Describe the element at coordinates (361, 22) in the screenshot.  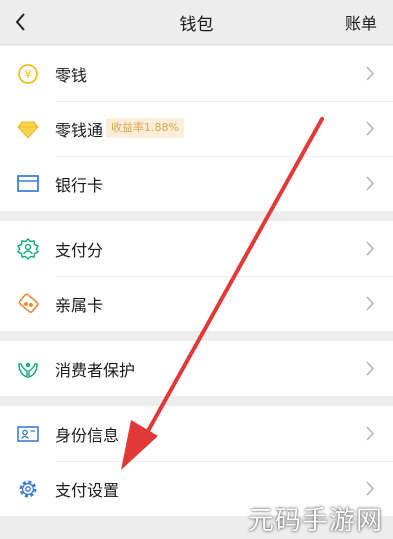
I see `bill-link: 账单` at that location.